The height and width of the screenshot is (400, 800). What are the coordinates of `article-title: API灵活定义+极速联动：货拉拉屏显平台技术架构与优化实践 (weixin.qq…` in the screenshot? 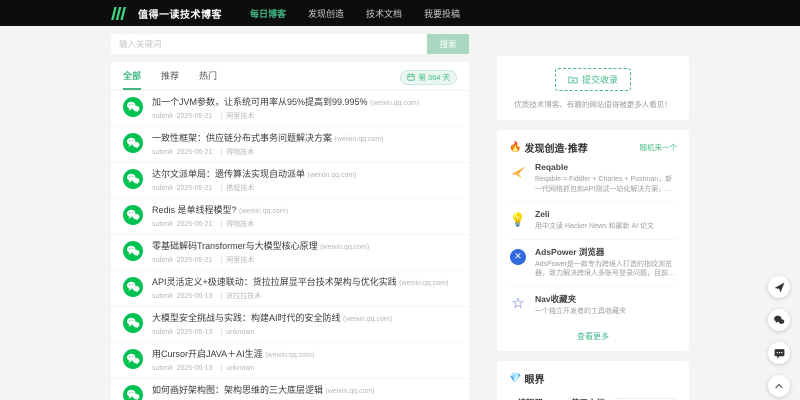 It's located at (300, 282).